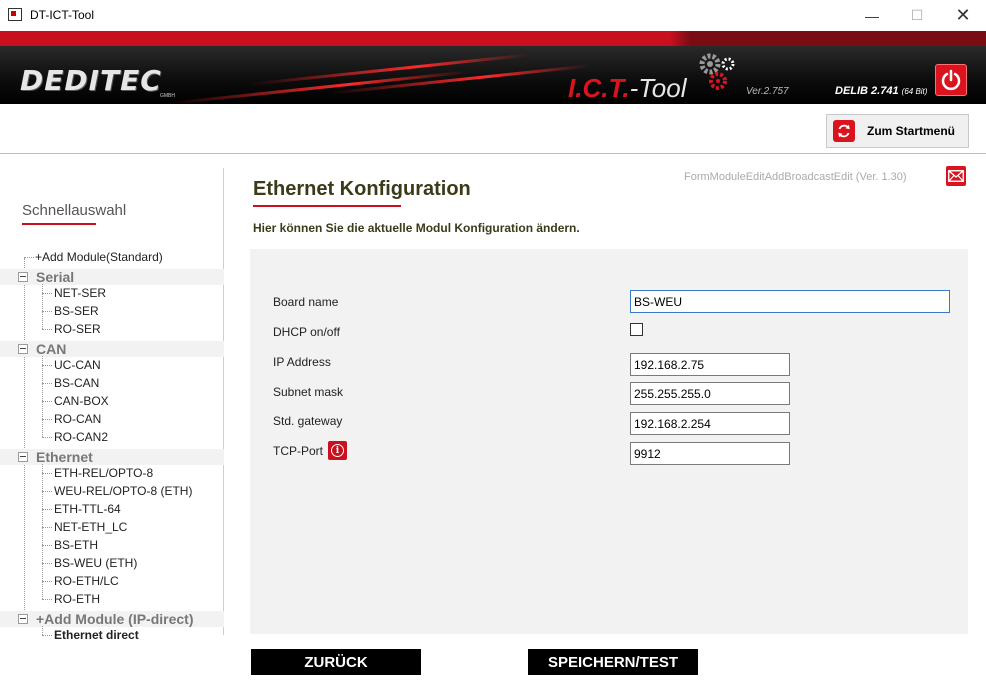 This screenshot has height=683, width=986. Describe the element at coordinates (112, 545) in the screenshot. I see `tree-item-bs-eth: BS-ETH` at that location.